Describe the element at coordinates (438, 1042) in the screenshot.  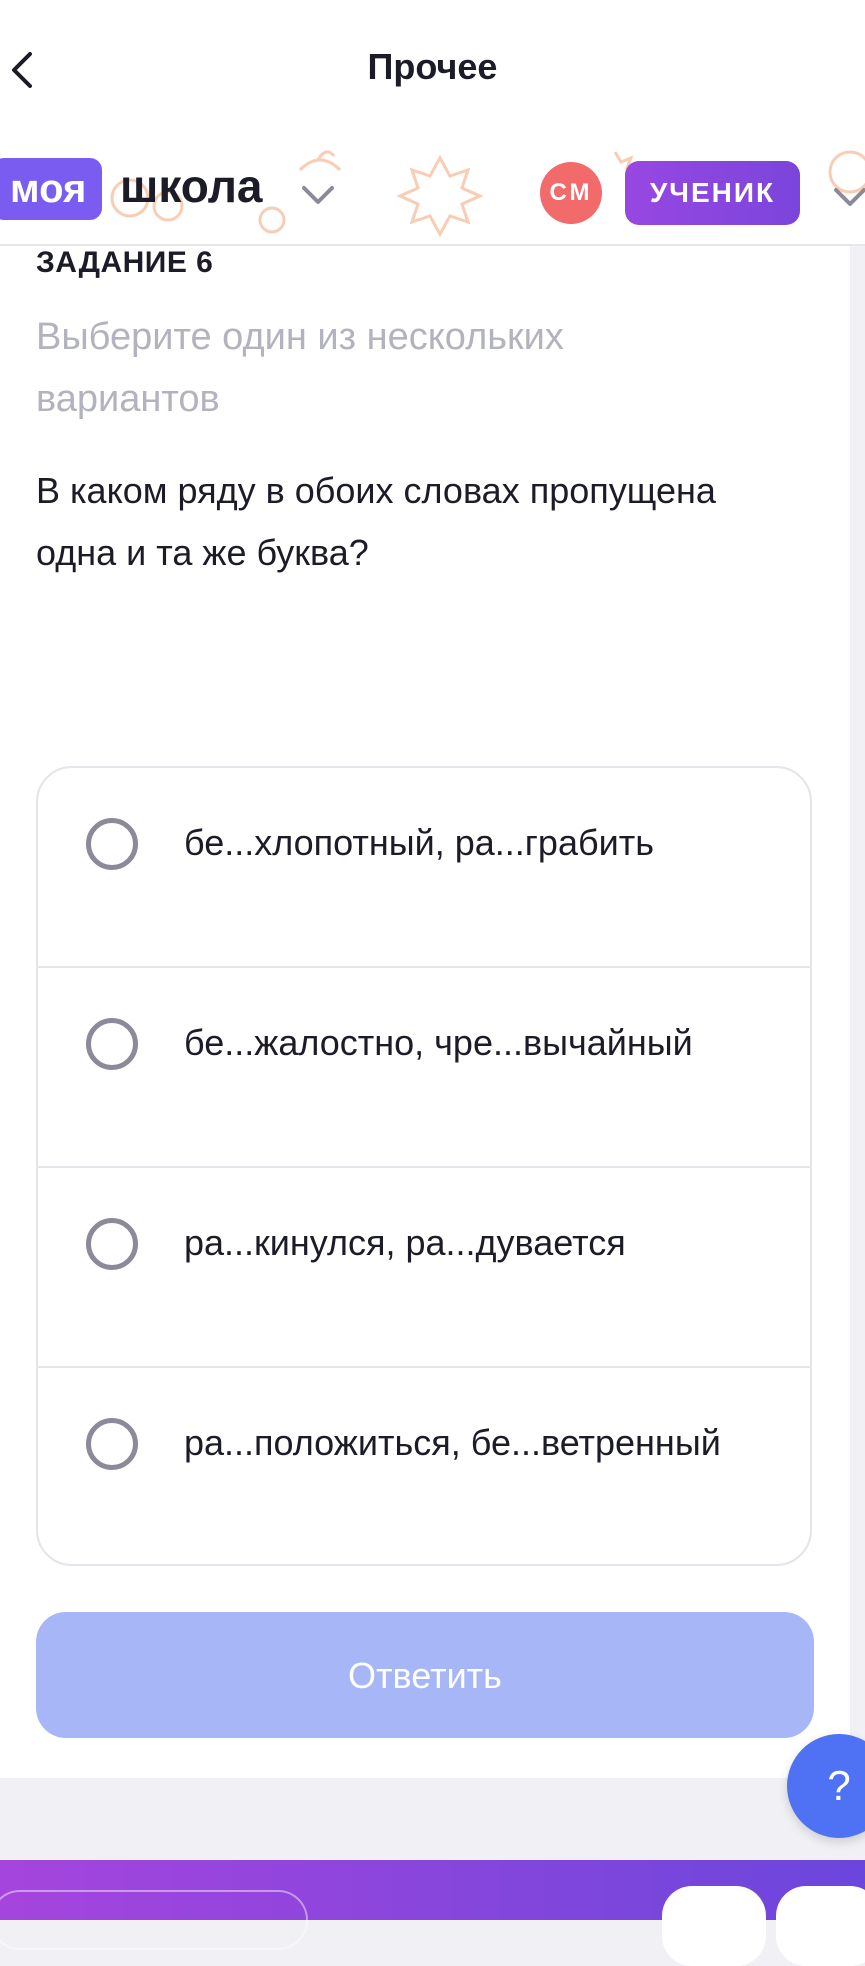
I see `option-label: бе...жалостно, чре...вычайный` at that location.